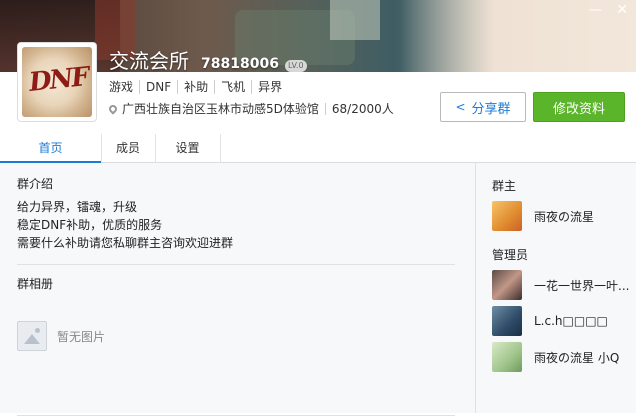  I want to click on member-name: 雨夜の流星 小Q, so click(582, 357).